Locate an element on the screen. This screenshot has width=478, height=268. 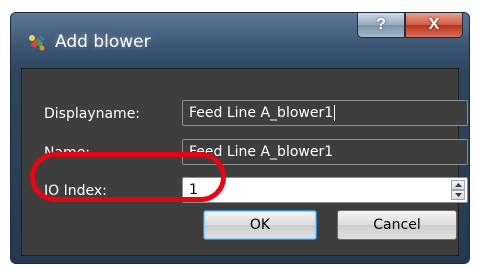
io-index-label: IO Index: is located at coordinates (75, 191).